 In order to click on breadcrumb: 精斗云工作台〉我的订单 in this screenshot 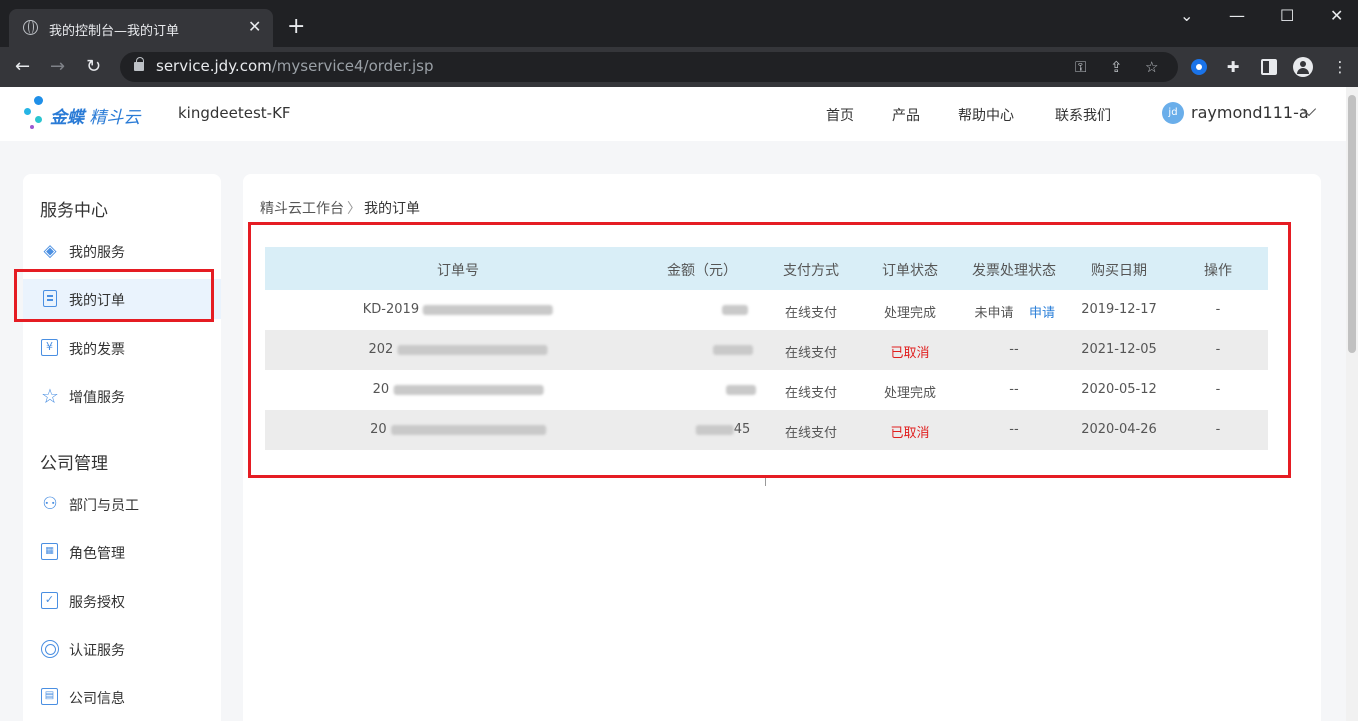, I will do `click(340, 208)`.